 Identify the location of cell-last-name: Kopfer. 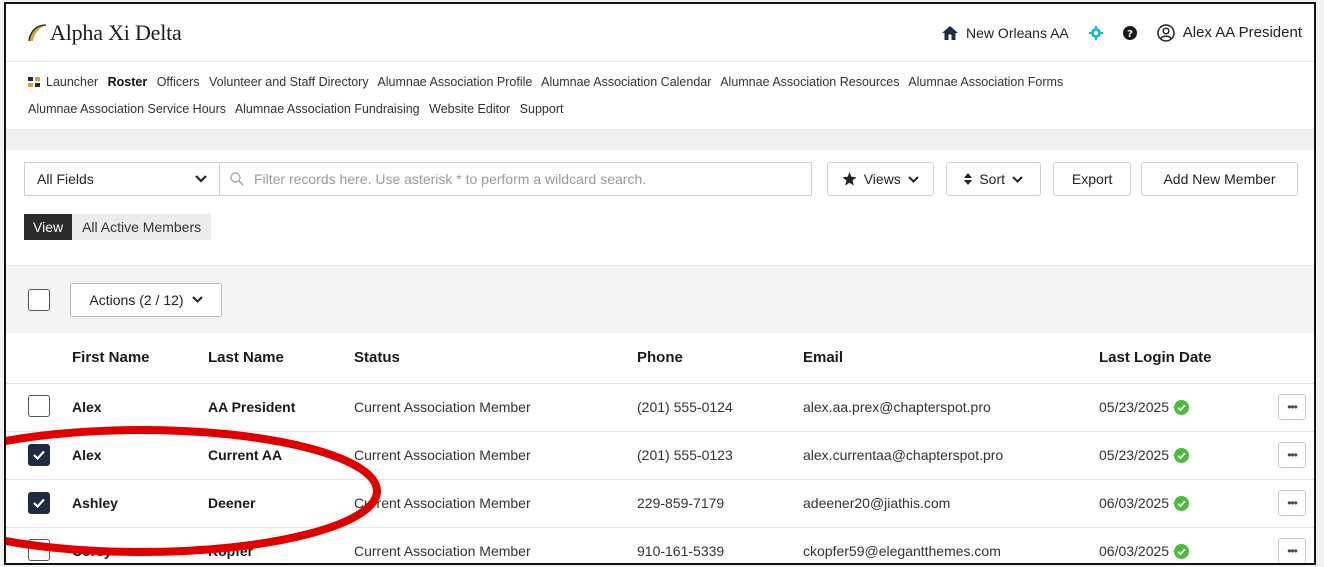
(281, 545).